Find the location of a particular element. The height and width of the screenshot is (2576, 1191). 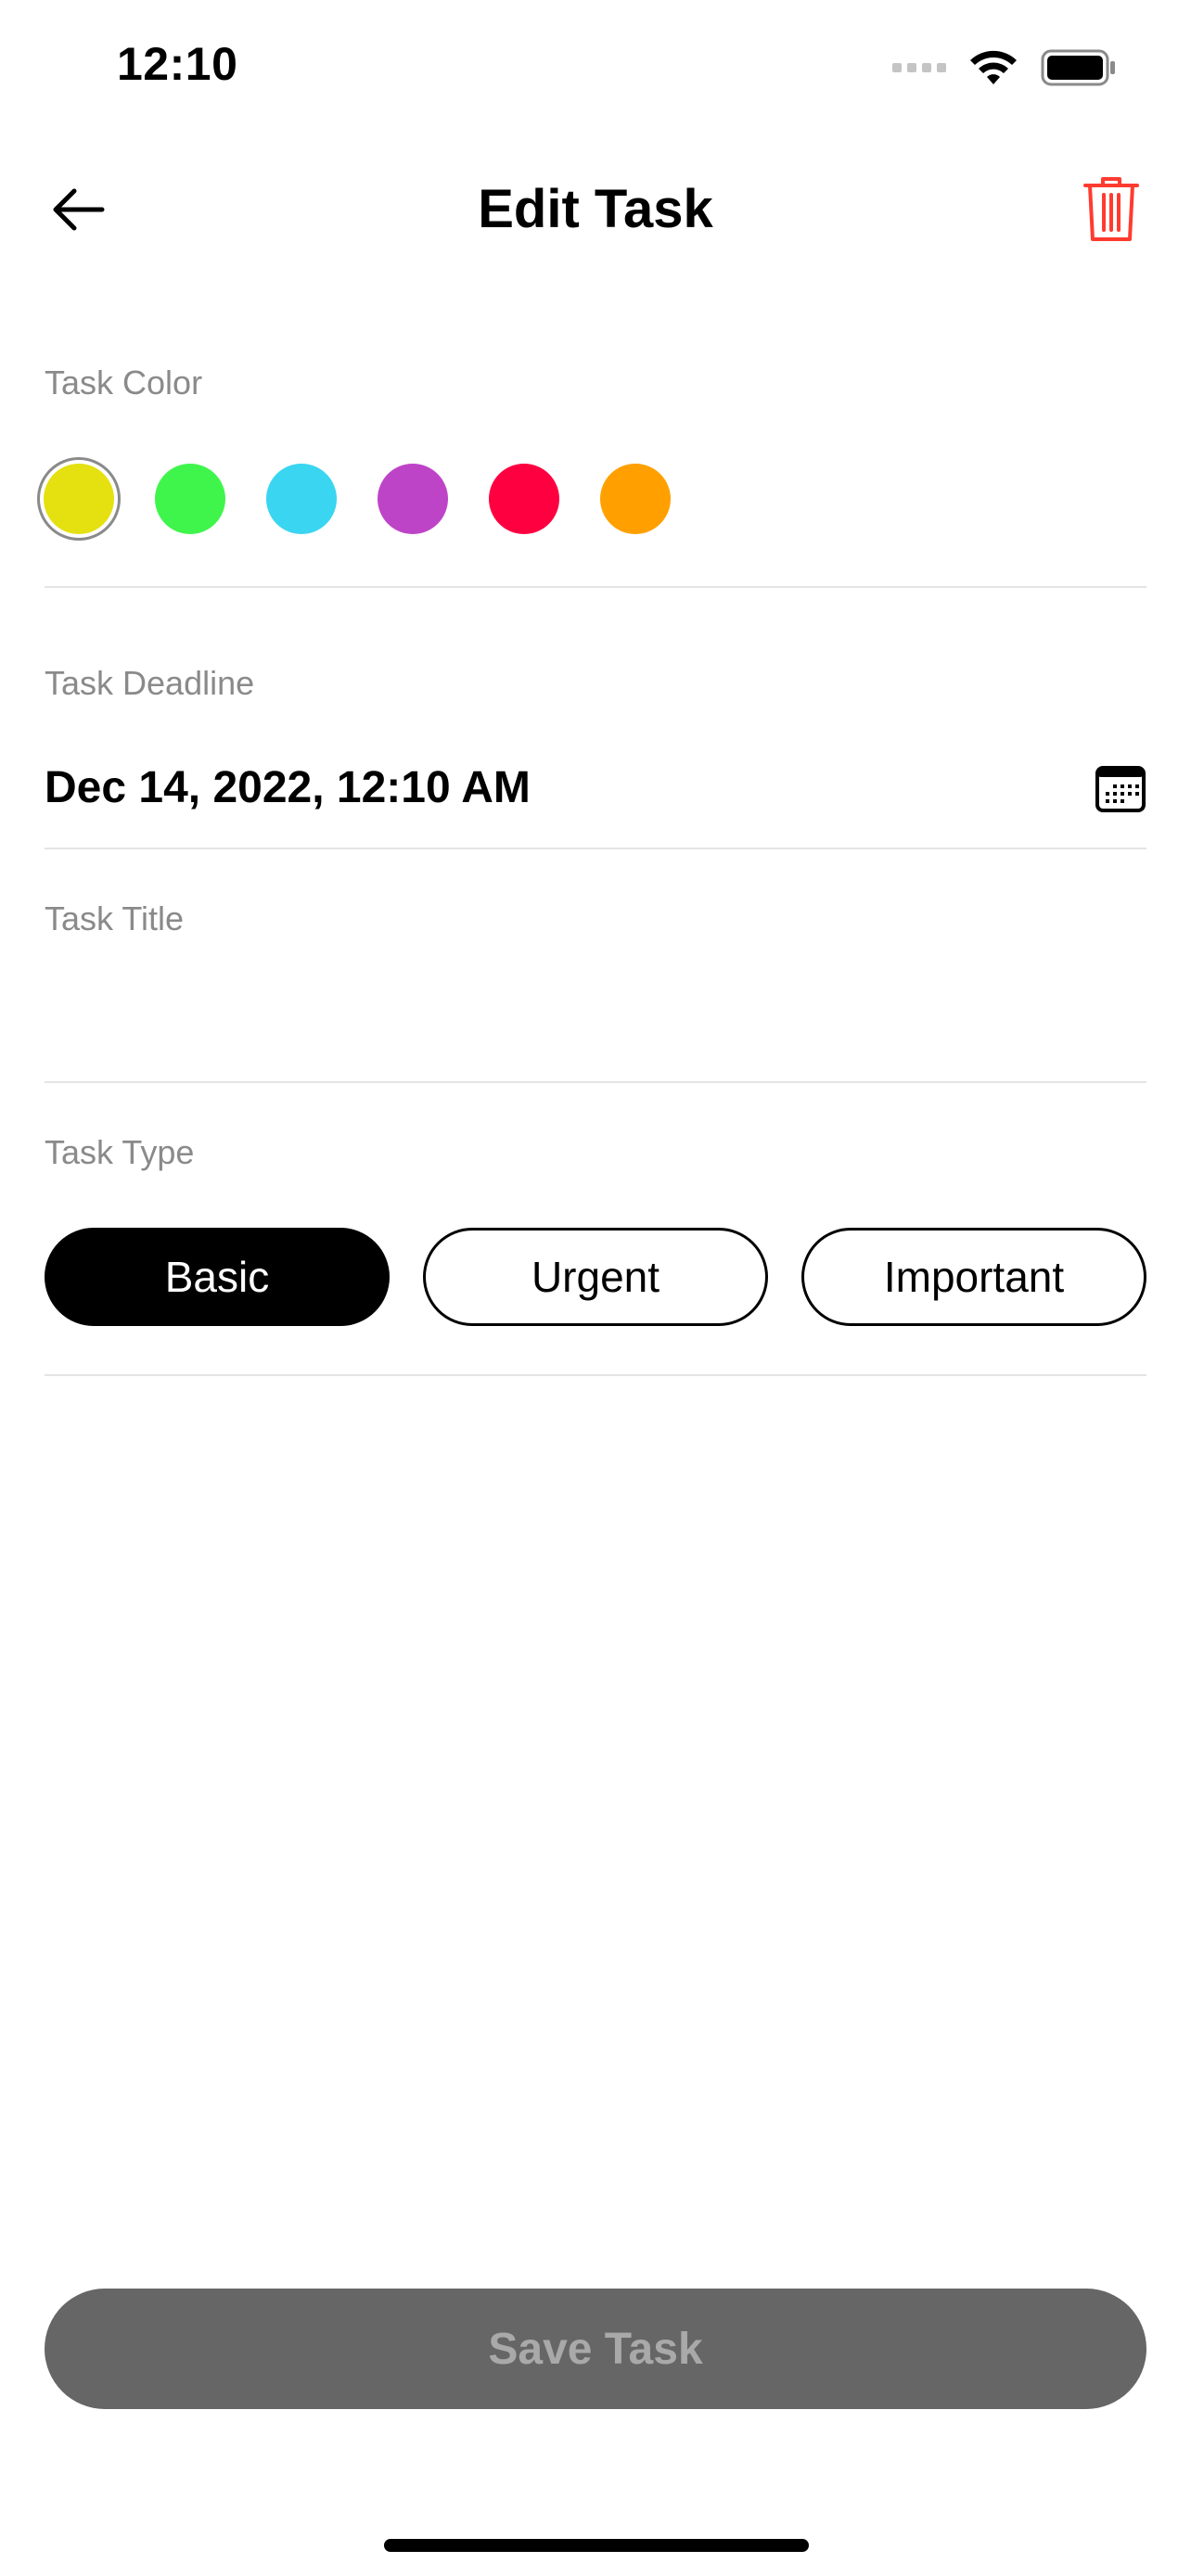

task-type-label: Task Type is located at coordinates (120, 1152).